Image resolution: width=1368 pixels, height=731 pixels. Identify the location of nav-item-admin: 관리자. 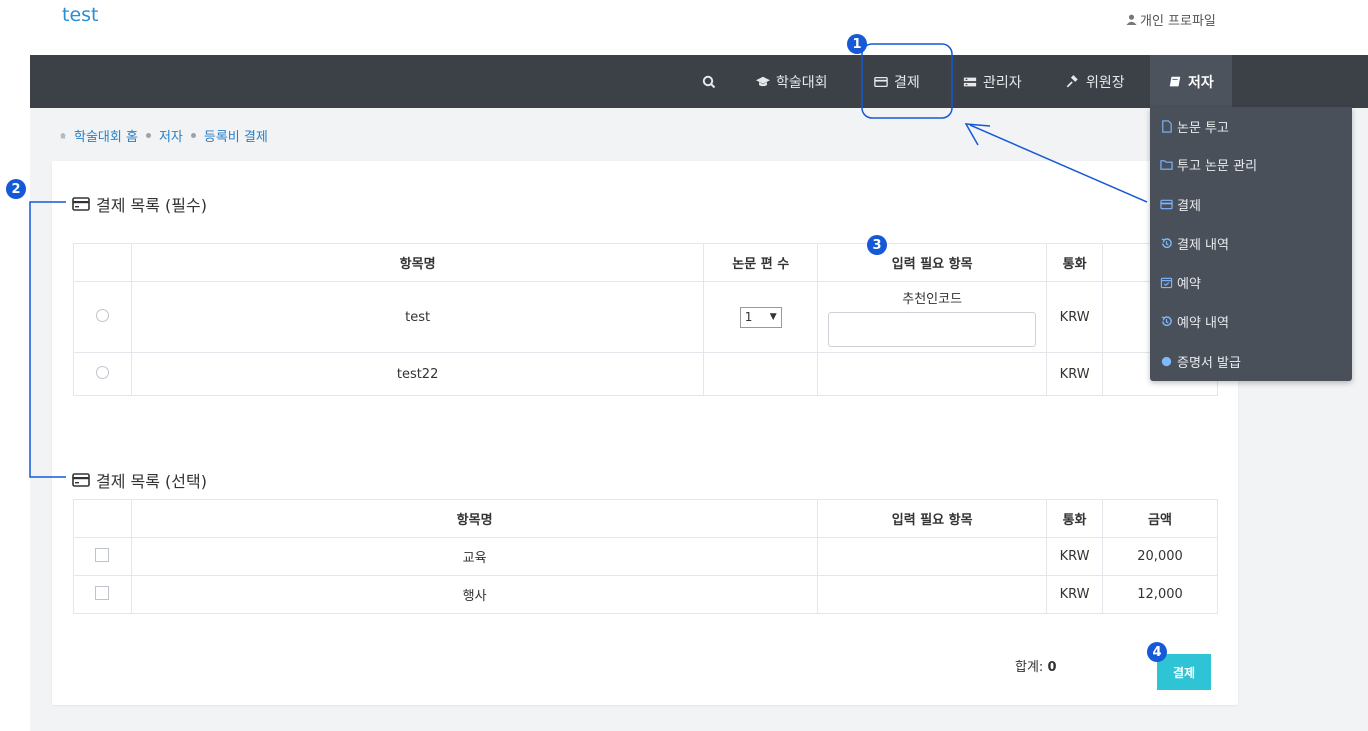
(992, 81).